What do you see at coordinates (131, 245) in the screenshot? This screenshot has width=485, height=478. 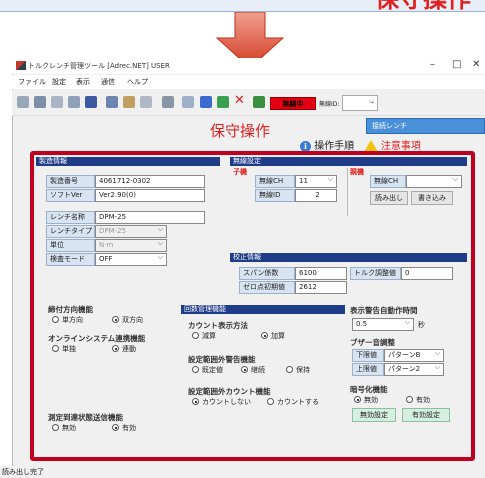 I see `unit-select: N·m` at bounding box center [131, 245].